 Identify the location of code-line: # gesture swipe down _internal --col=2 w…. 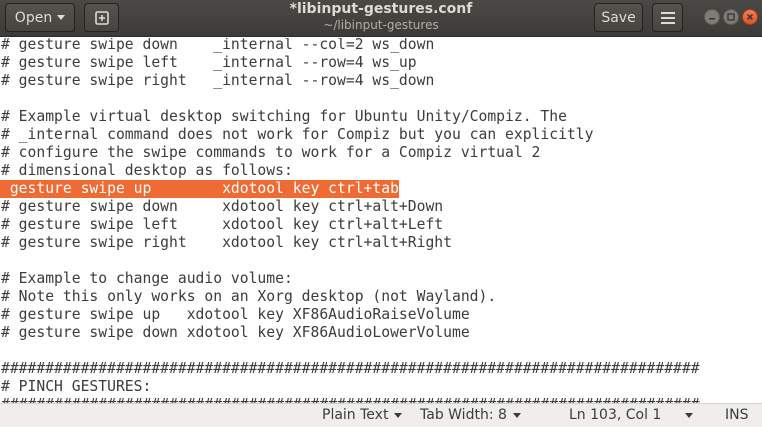
(218, 45).